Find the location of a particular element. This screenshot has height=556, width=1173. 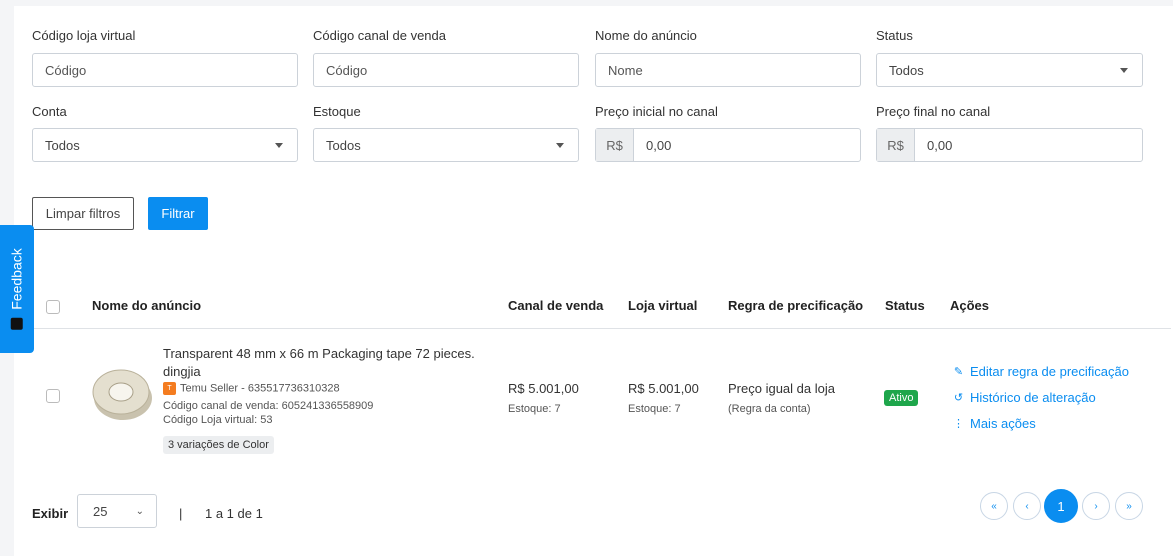

regra-sub: (Regra da conta) is located at coordinates (769, 409).